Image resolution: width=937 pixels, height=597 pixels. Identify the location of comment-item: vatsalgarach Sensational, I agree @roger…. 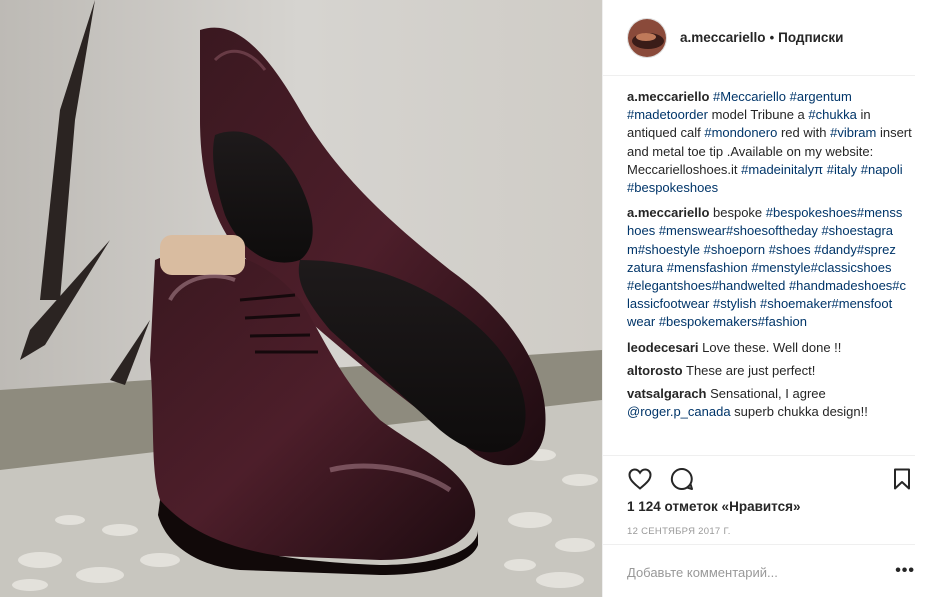
(772, 403).